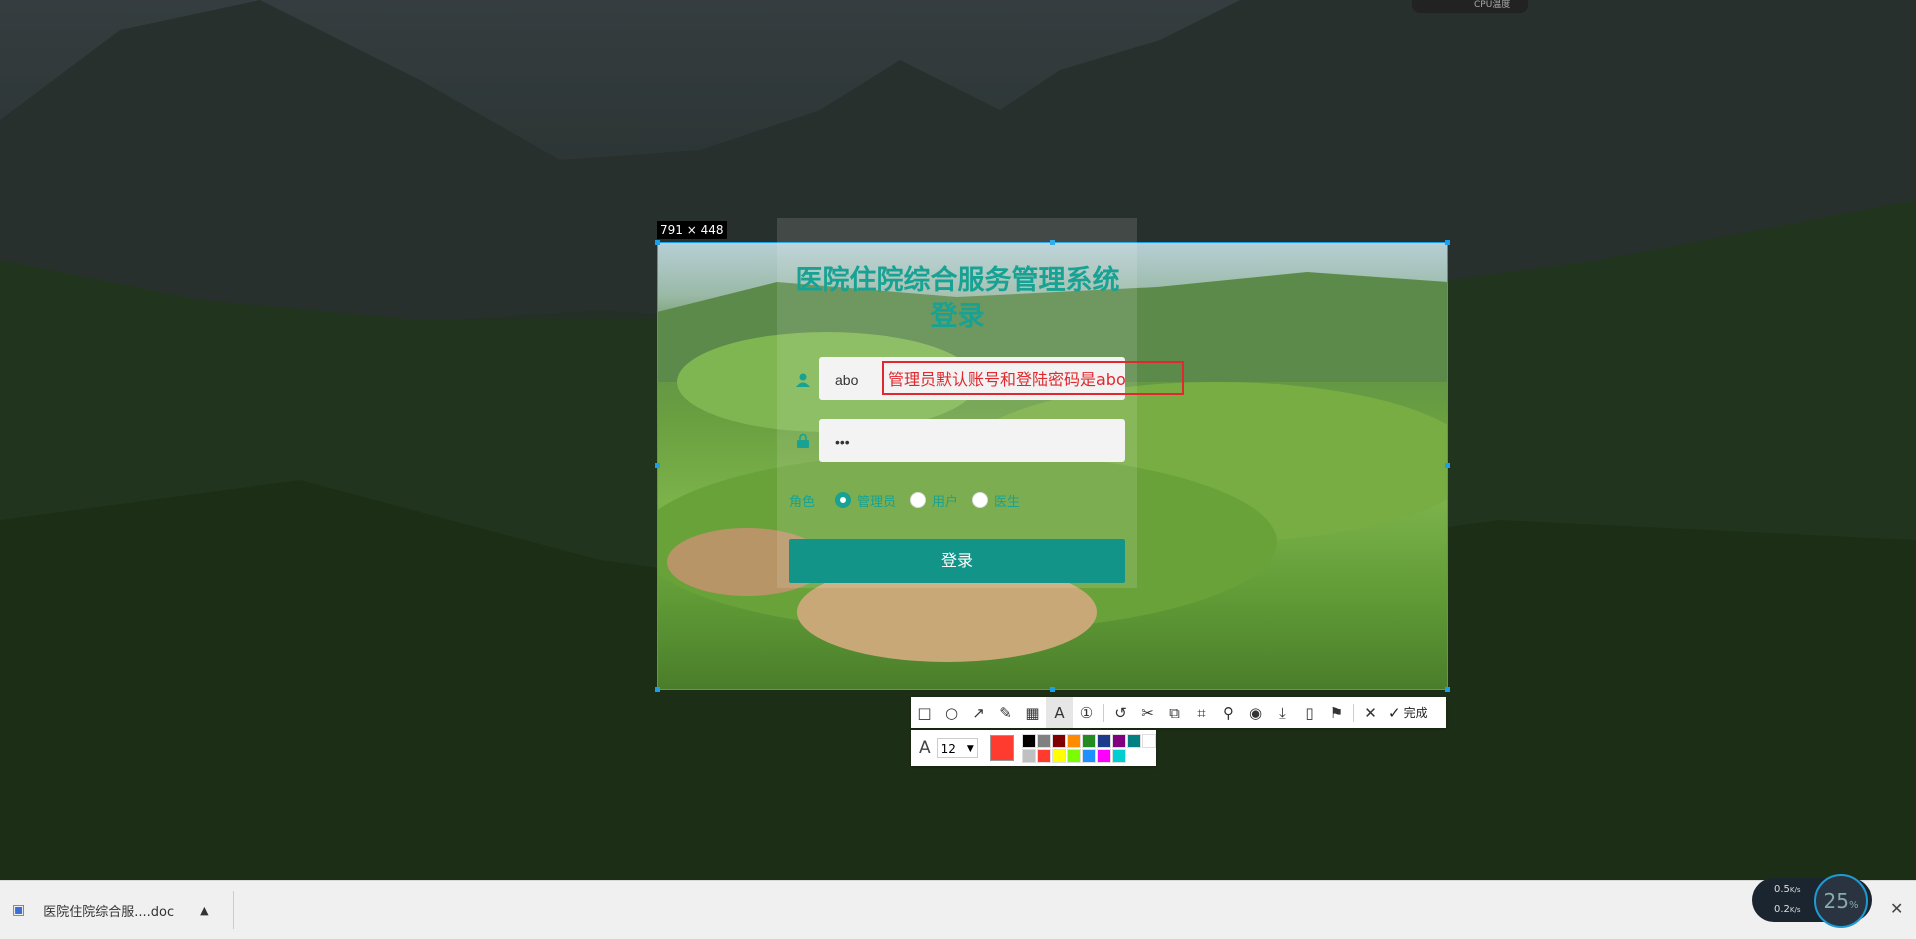 The height and width of the screenshot is (939, 1916). What do you see at coordinates (1336, 712) in the screenshot?
I see `bookmark-icon: ⚑` at bounding box center [1336, 712].